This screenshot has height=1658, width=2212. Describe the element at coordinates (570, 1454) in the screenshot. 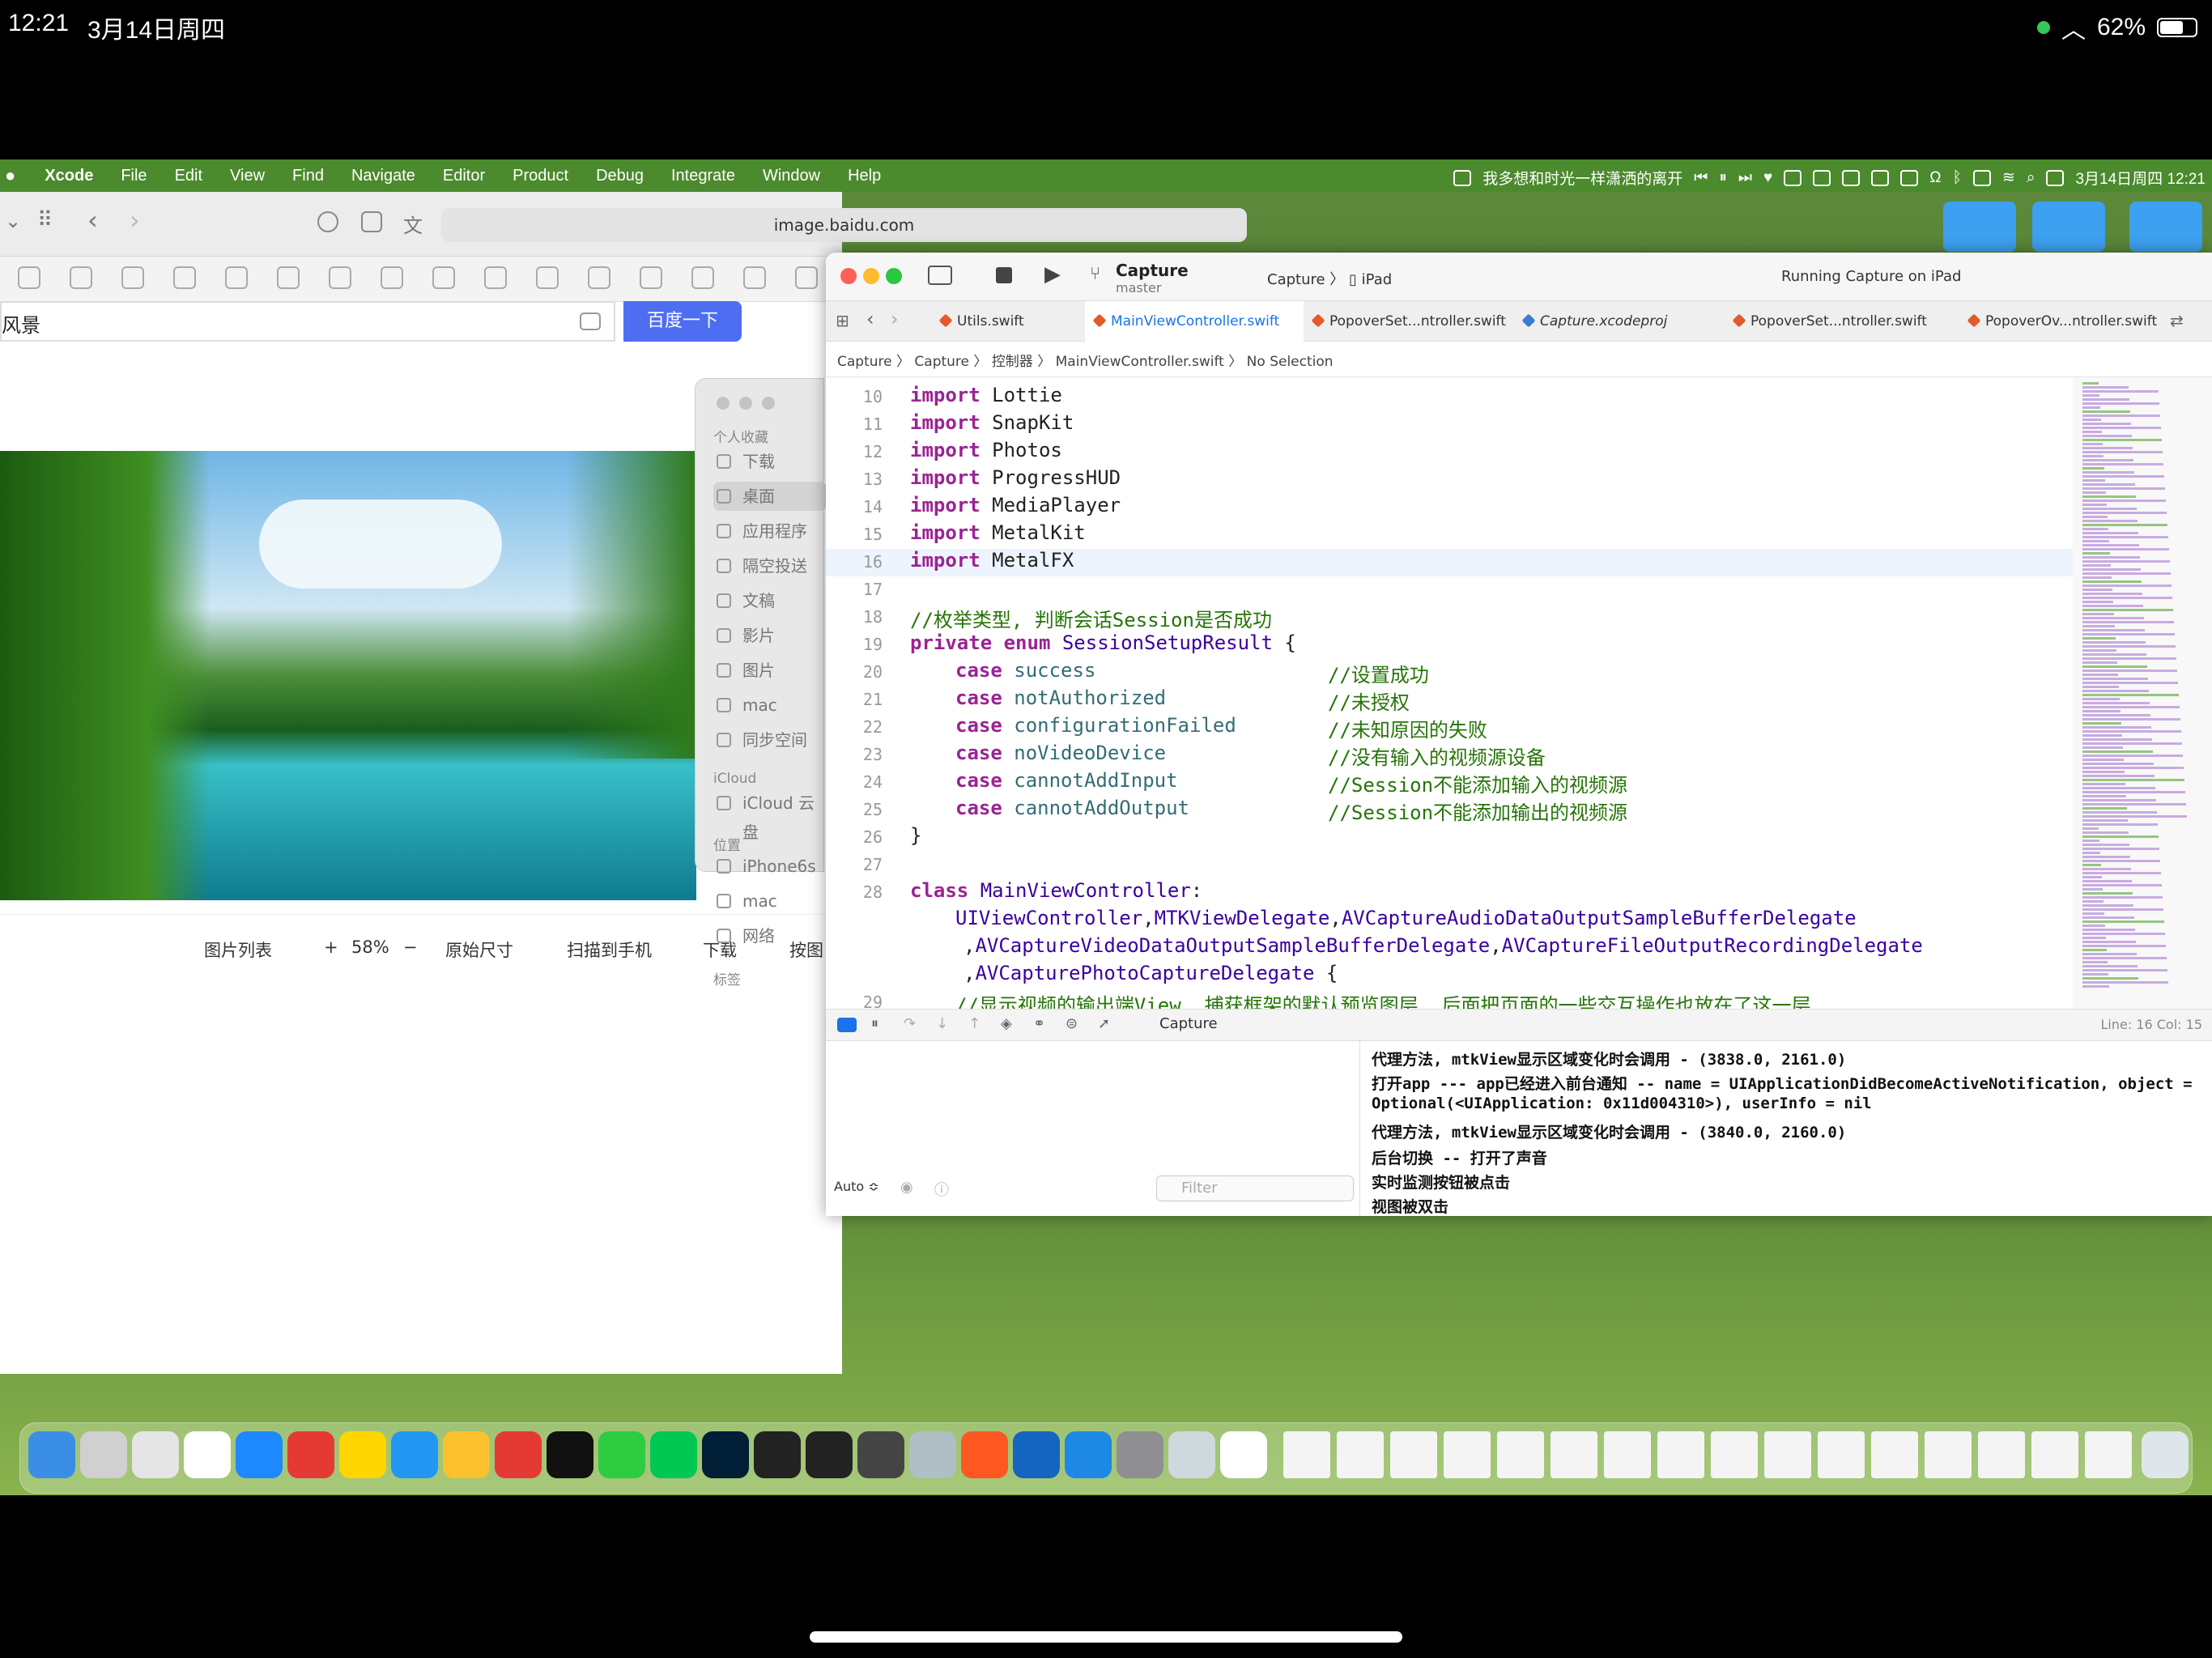

I see `qq-icon` at that location.